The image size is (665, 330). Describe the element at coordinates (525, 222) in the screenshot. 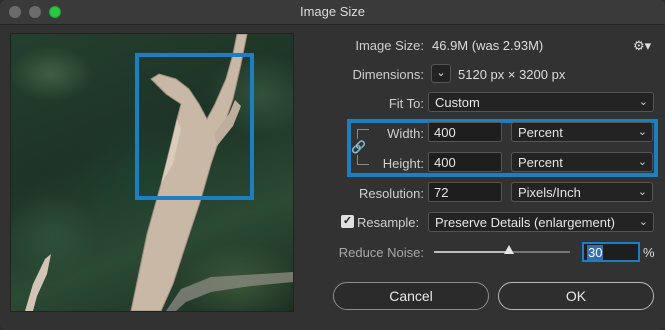

I see `resample-method-value: Preserve Details (enlargement)` at that location.